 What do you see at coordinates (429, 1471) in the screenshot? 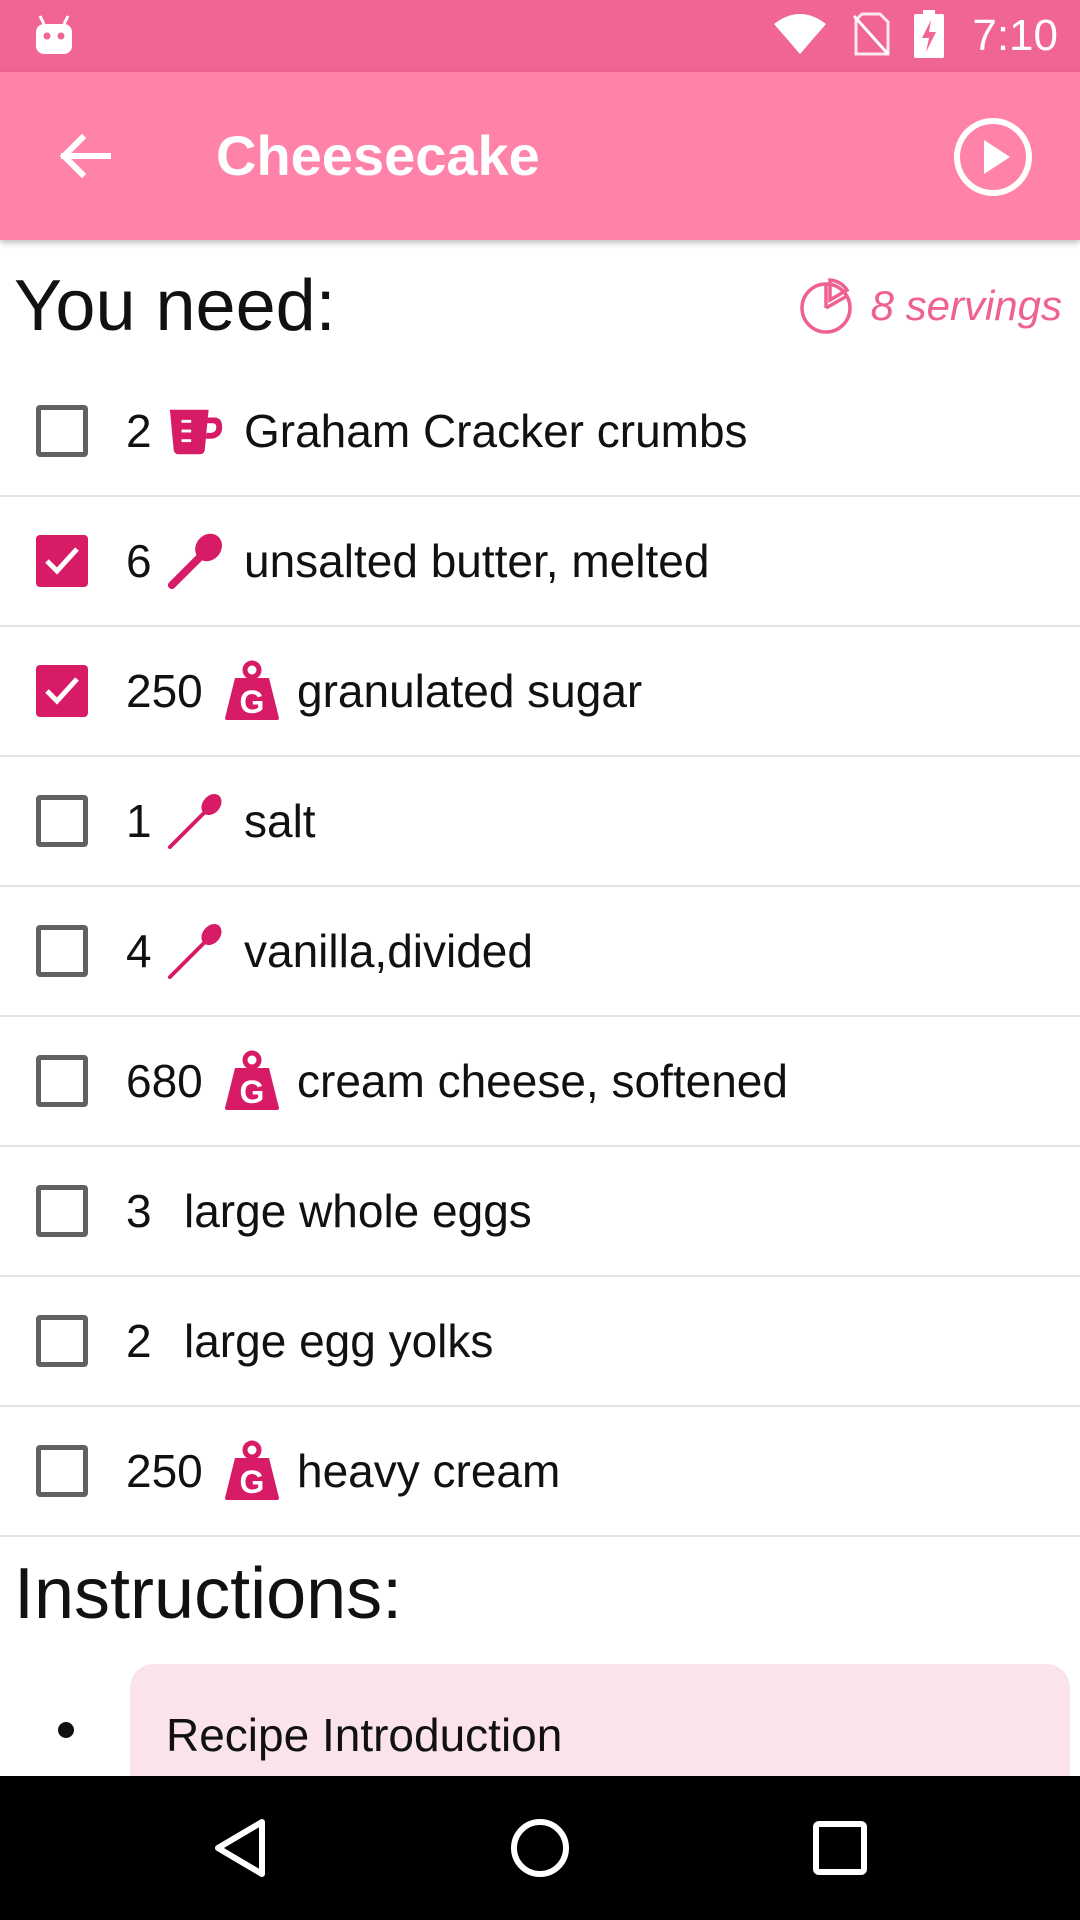
I see `ingredient-name: heavy cream` at bounding box center [429, 1471].